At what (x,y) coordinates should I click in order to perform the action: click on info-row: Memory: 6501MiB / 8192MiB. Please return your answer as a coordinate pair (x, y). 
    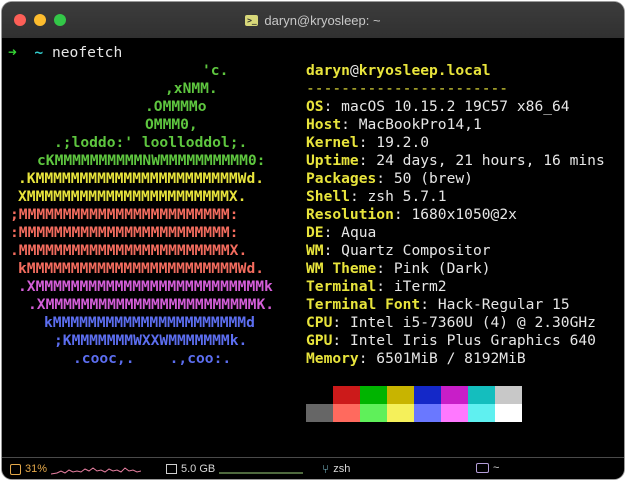
    Looking at the image, I should click on (416, 359).